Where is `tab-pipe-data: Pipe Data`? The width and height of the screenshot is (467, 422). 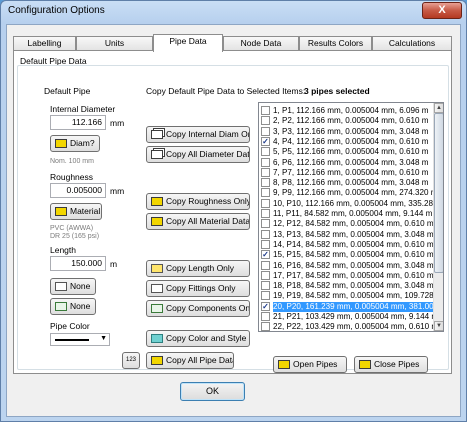
tab-pipe-data: Pipe Data is located at coordinates (188, 43).